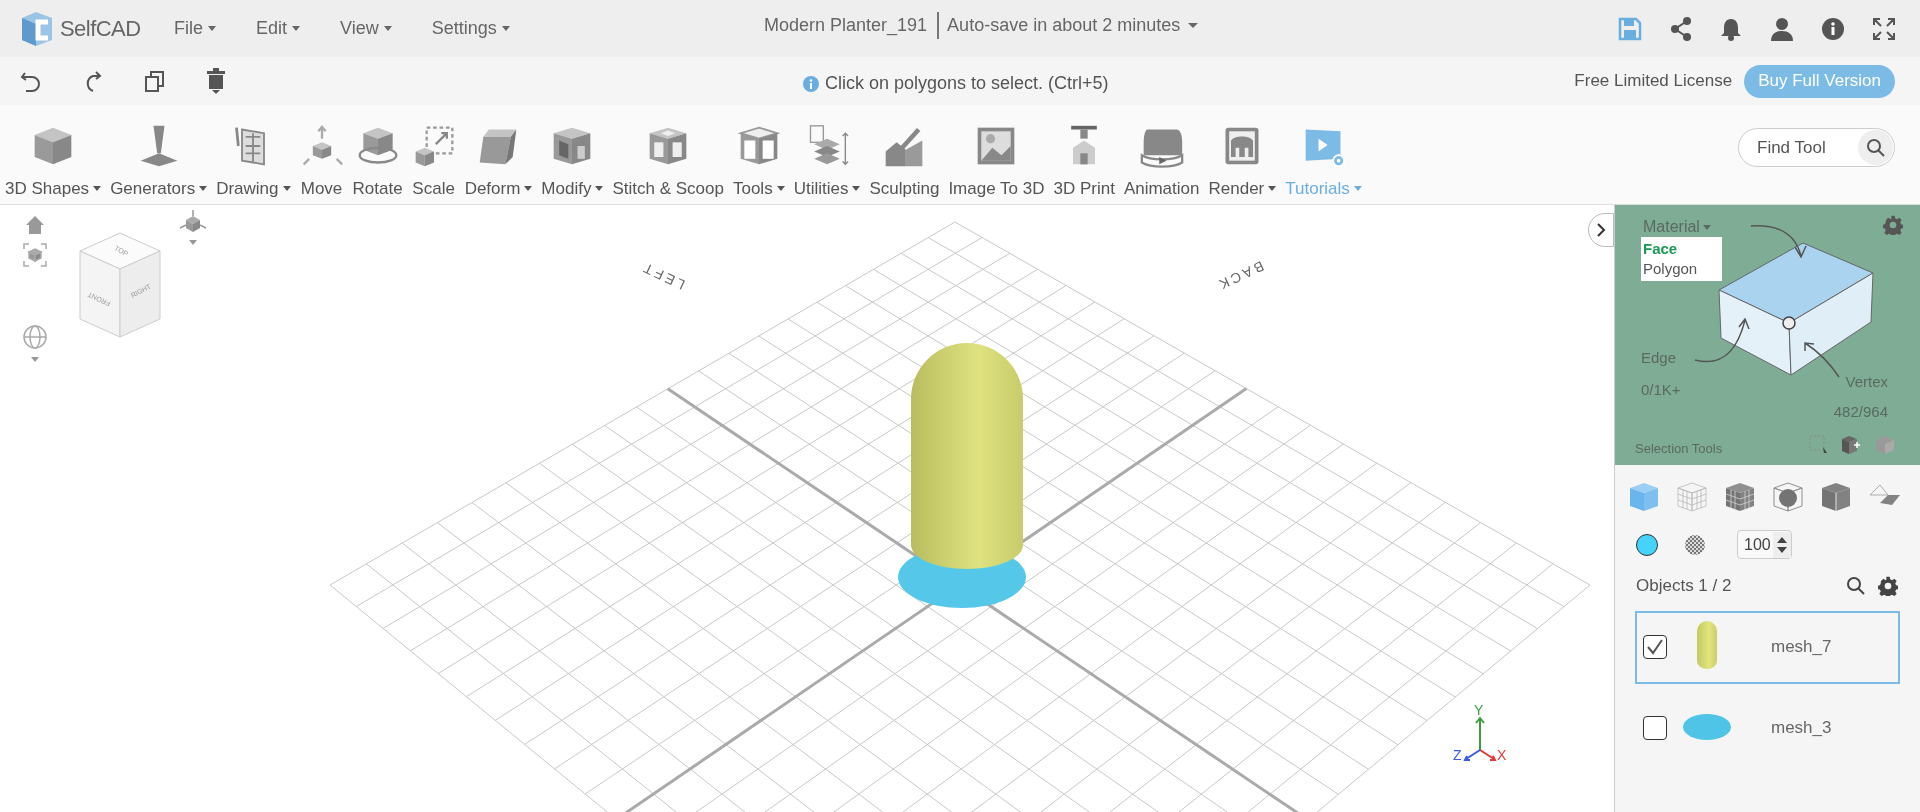 This screenshot has height=812, width=1920. Describe the element at coordinates (1681, 28) in the screenshot. I see `share-icon` at that location.